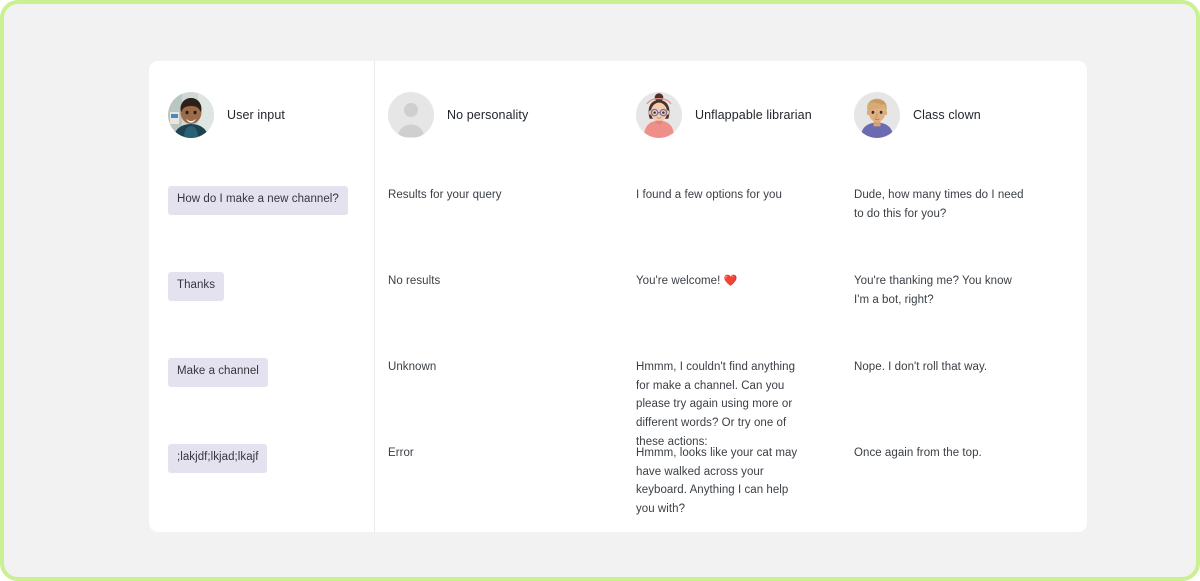  Describe the element at coordinates (258, 200) in the screenshot. I see `user-message-chip: How do I make a new channel?` at that location.